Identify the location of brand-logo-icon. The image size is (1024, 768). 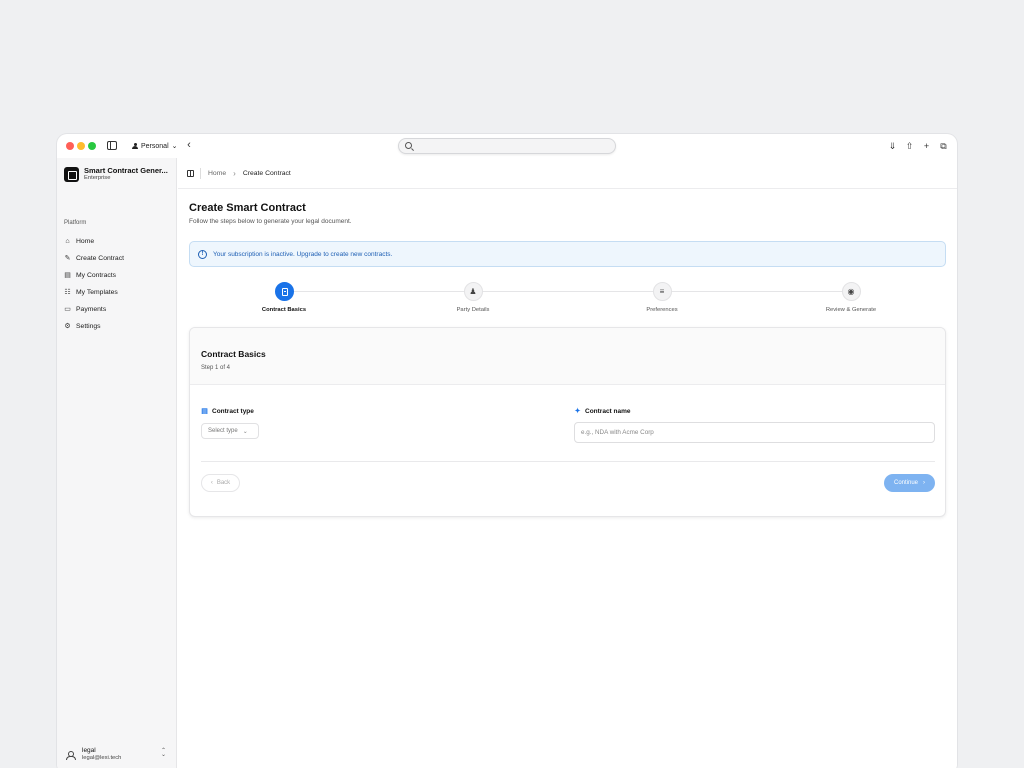
(71, 174).